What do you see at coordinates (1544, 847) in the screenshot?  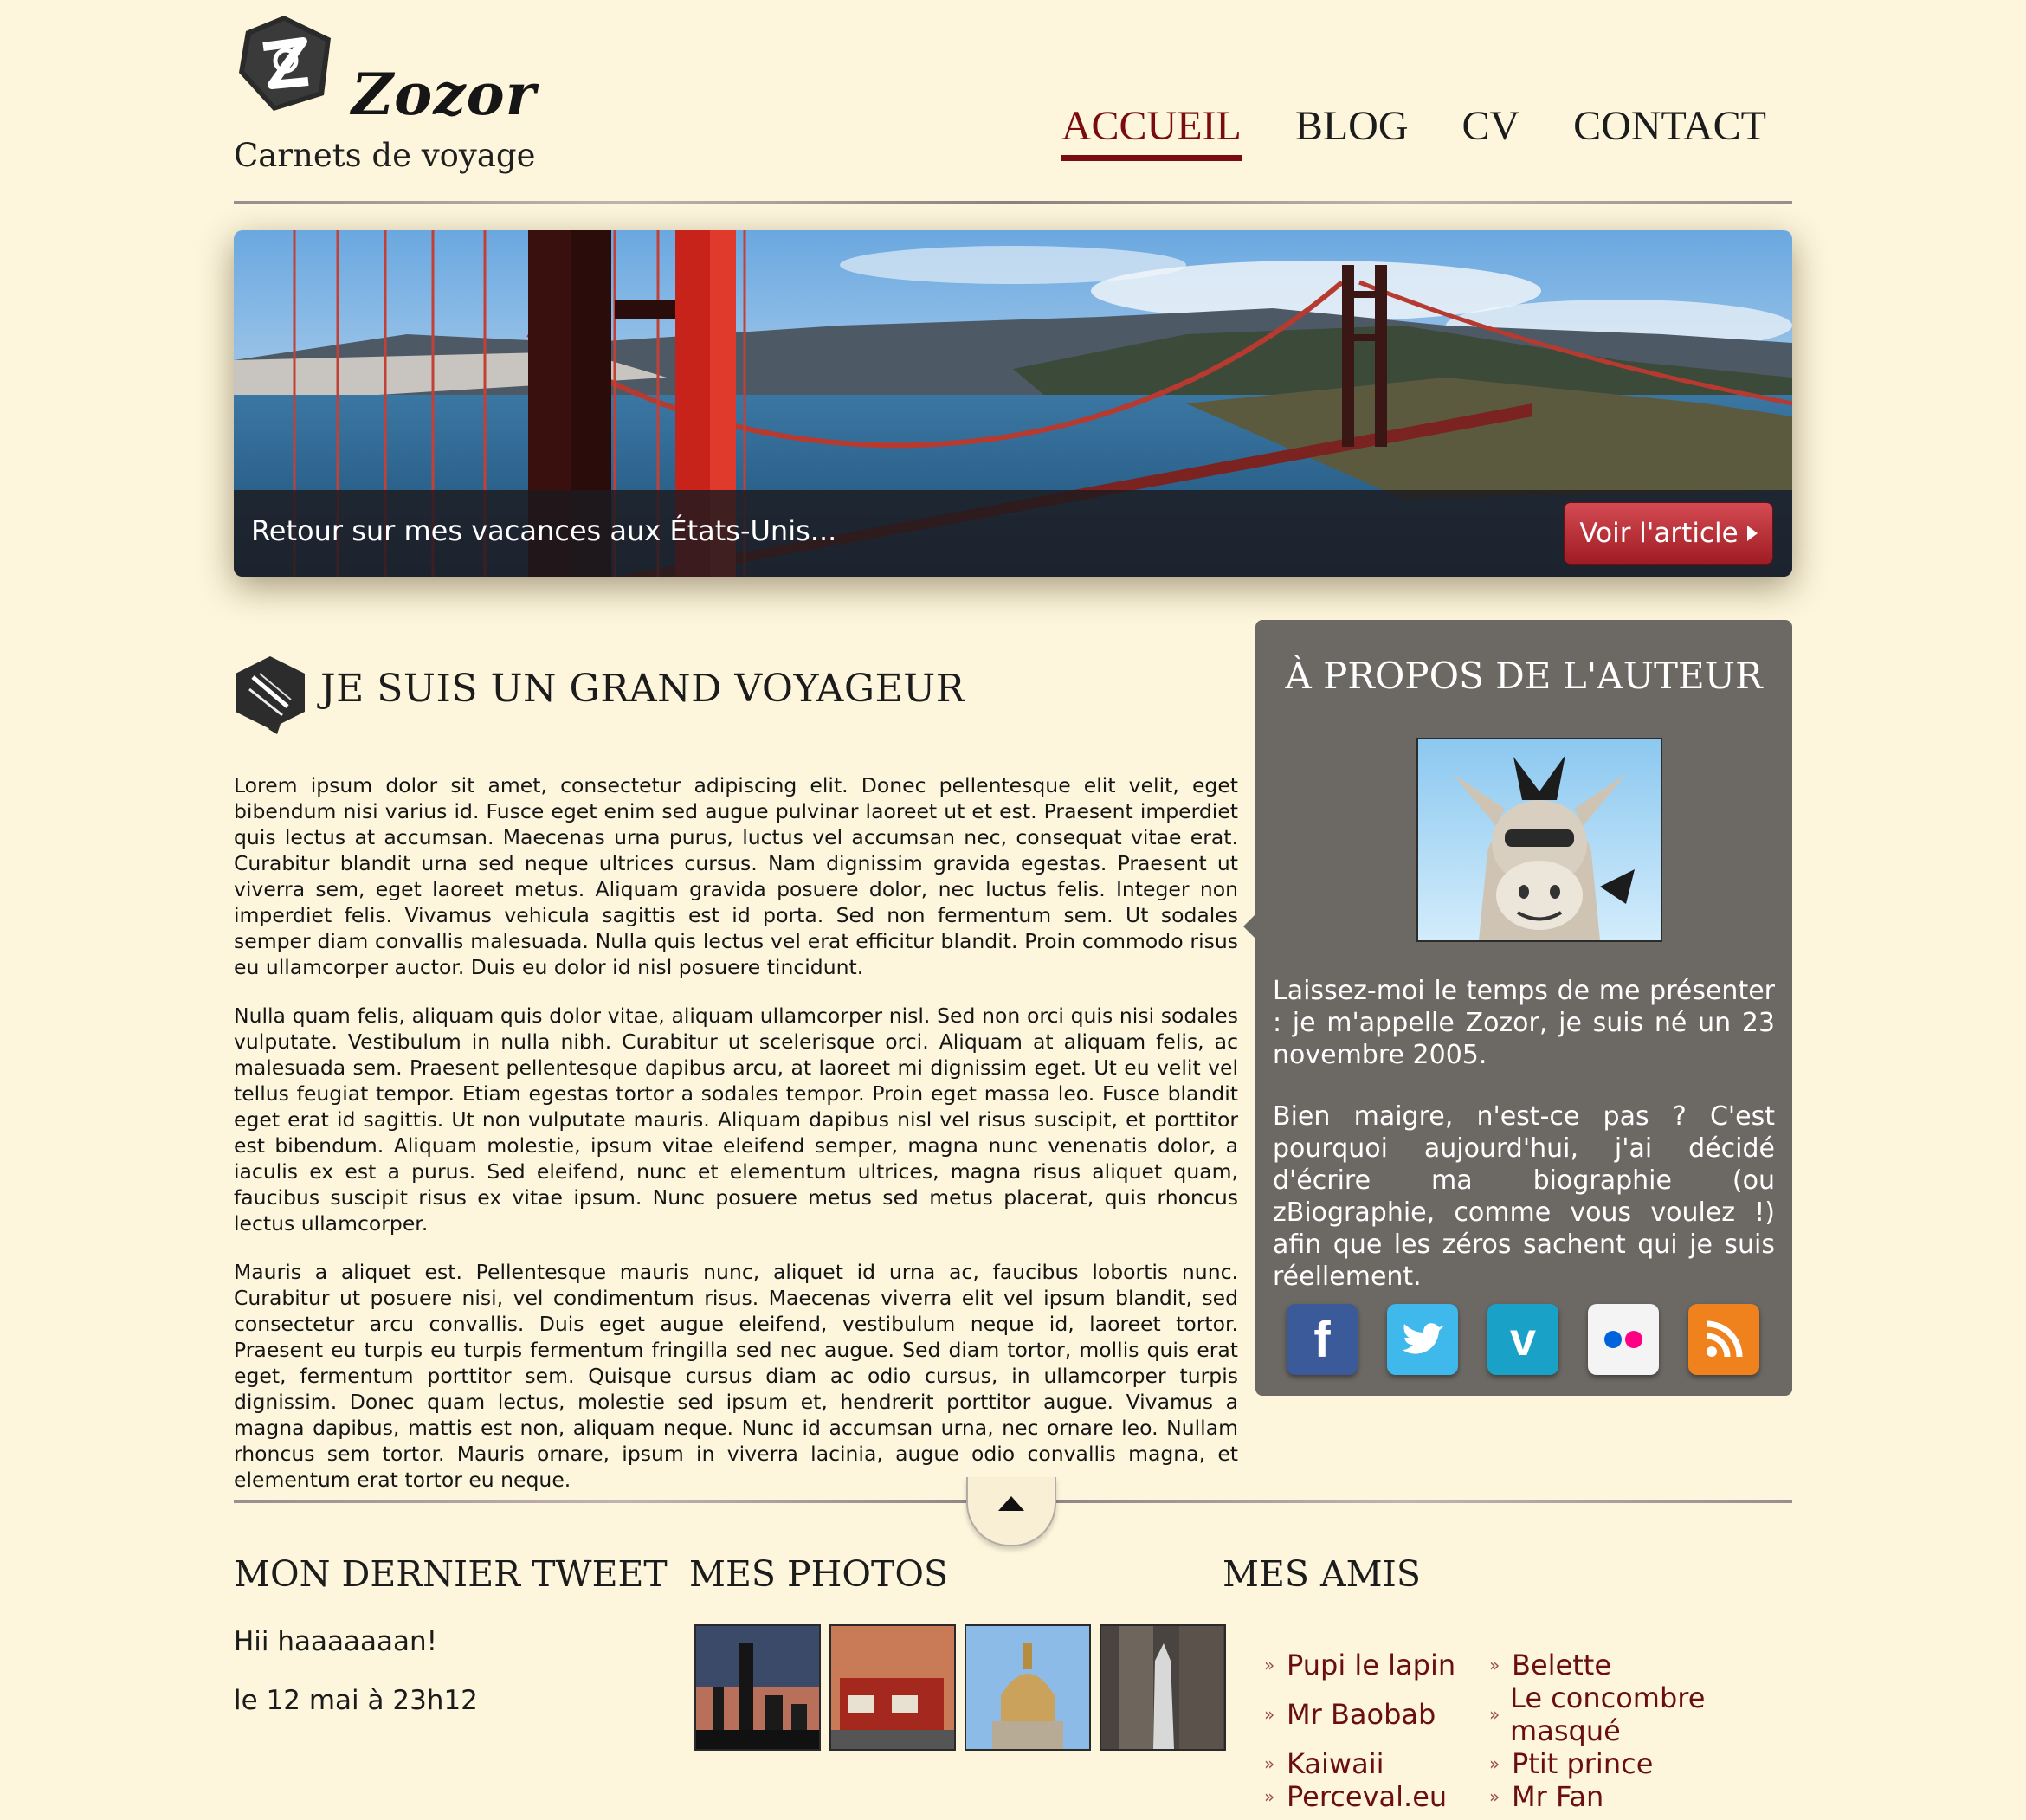 I see `zozor-donkey-icon` at bounding box center [1544, 847].